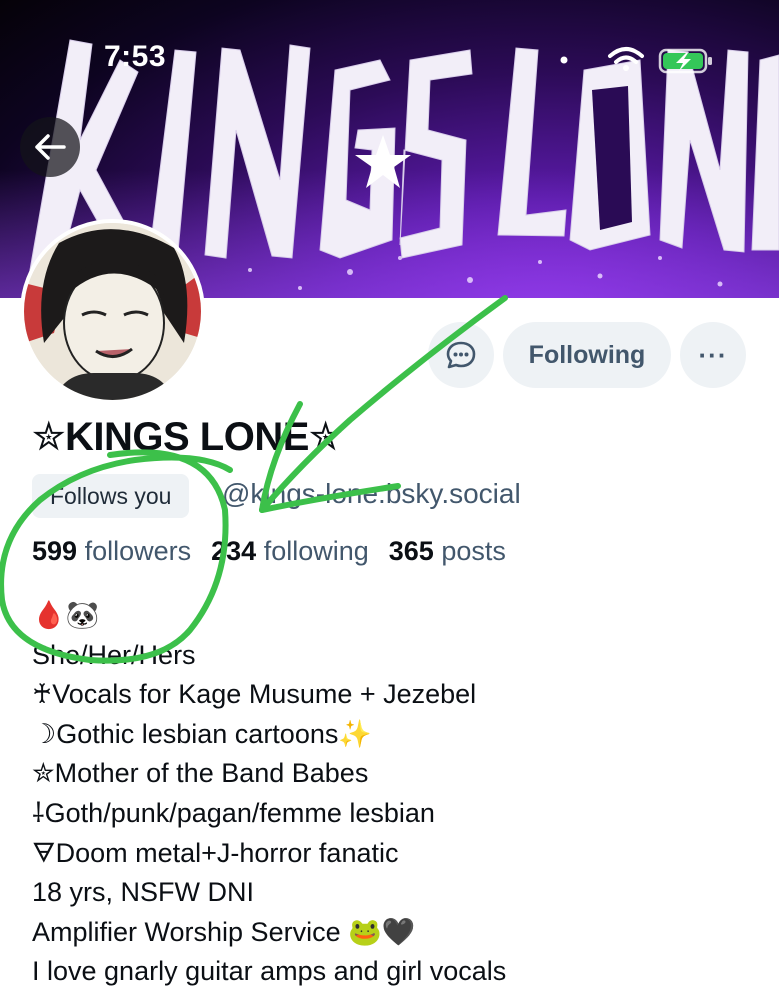 The width and height of the screenshot is (779, 1000). I want to click on wifi-icon, so click(626, 59).